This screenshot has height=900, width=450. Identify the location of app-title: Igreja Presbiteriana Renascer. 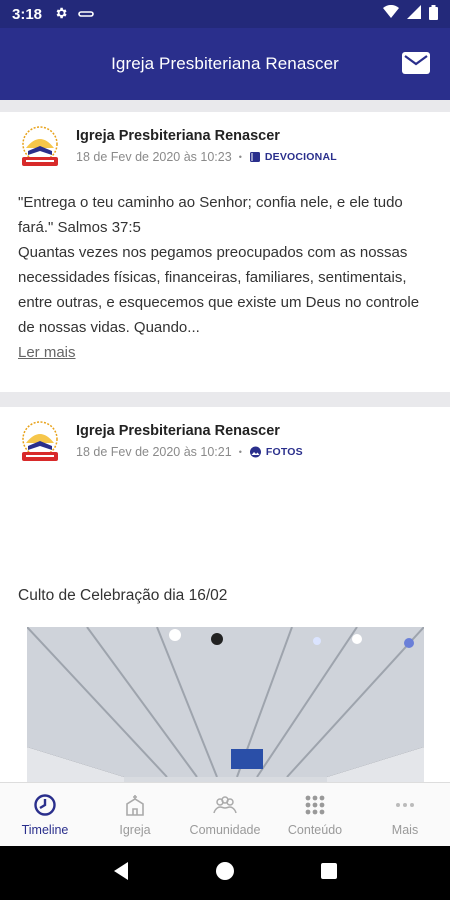
(225, 63).